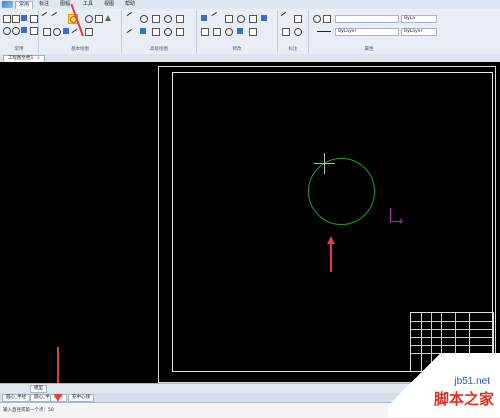 The width and height of the screenshot is (500, 418). What do you see at coordinates (19, 49) in the screenshot?
I see `panel-label: 常用` at bounding box center [19, 49].